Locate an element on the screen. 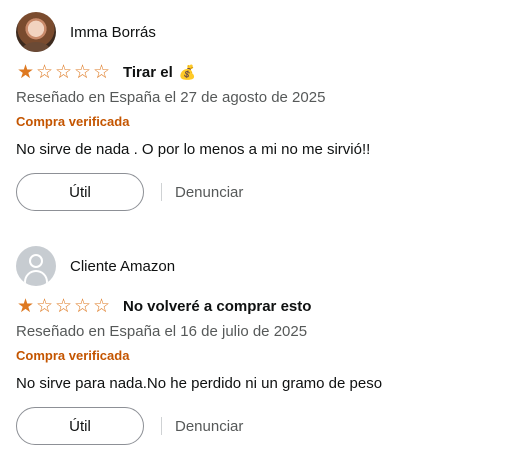 The width and height of the screenshot is (531, 468). review-title-text: Tirar el is located at coordinates (148, 72).